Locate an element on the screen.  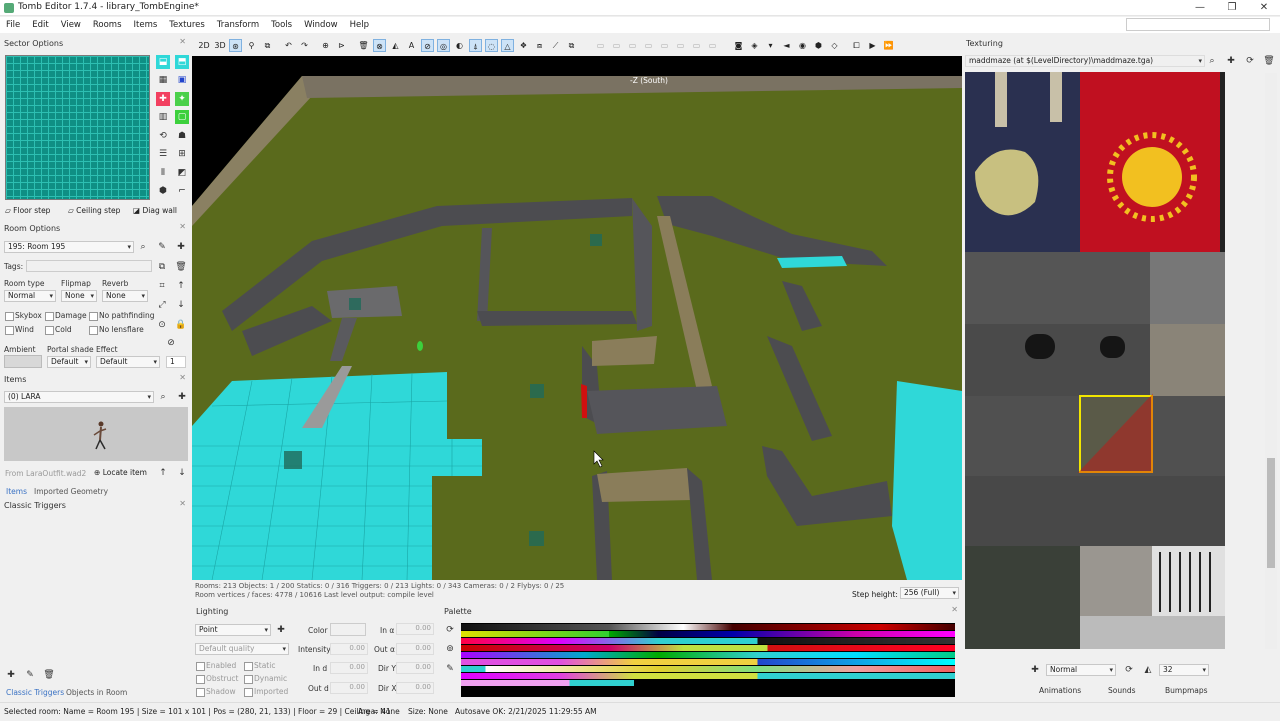
step-height-combo: 256 (Full) is located at coordinates (929, 593).